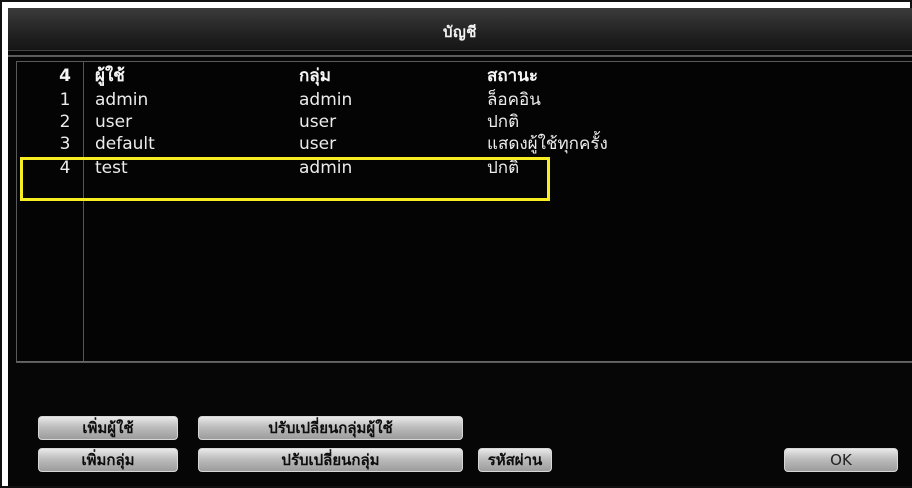  Describe the element at coordinates (65, 122) in the screenshot. I see `row-index: 2` at that location.